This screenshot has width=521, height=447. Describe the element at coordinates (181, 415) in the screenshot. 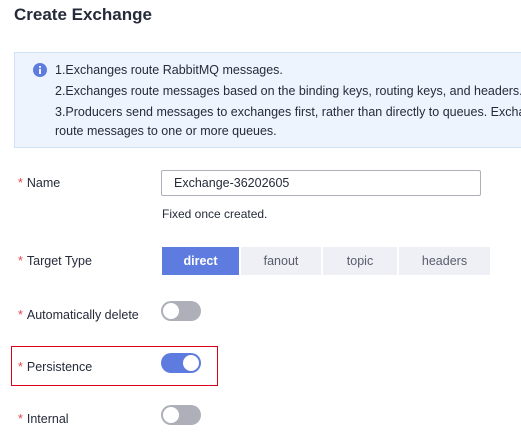

I see `internal-toggle` at that location.